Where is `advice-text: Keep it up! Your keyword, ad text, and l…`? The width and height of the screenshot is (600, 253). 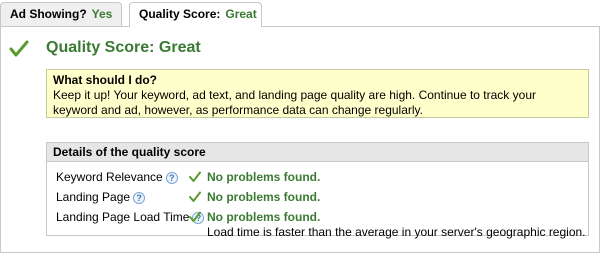 advice-text: Keep it up! Your keyword, ad text, and l… is located at coordinates (294, 102).